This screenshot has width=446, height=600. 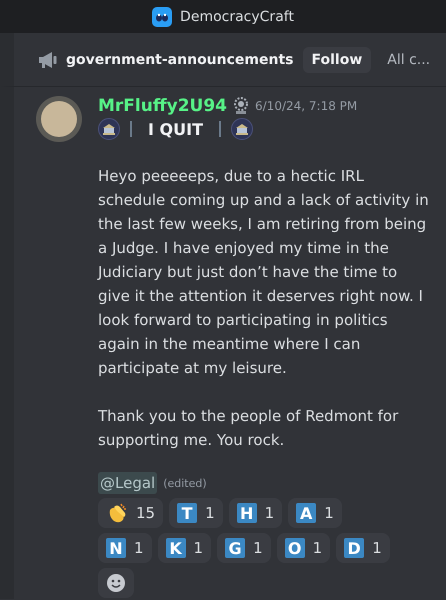 I want to click on smiley-icon, so click(x=116, y=583).